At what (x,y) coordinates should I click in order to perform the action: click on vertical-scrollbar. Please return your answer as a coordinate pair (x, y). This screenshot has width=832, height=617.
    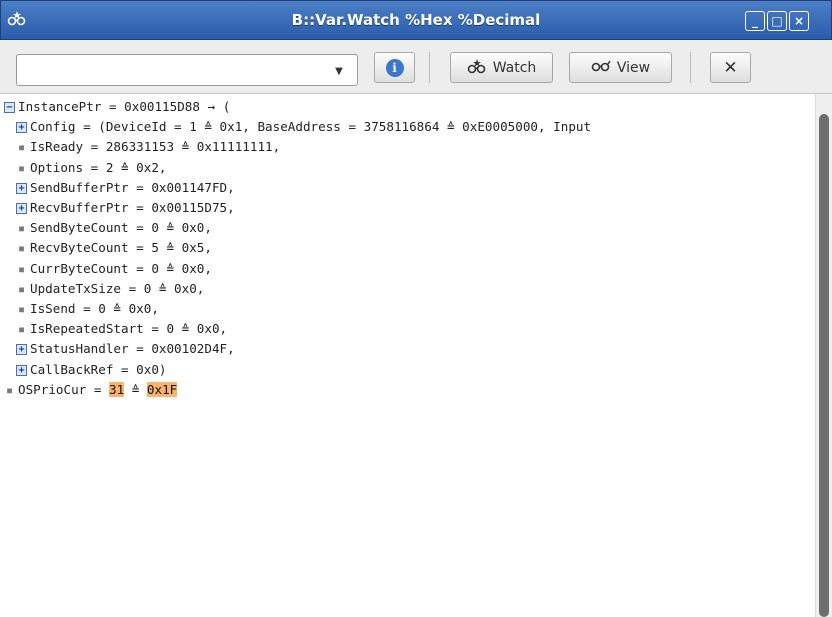
    Looking at the image, I should click on (823, 355).